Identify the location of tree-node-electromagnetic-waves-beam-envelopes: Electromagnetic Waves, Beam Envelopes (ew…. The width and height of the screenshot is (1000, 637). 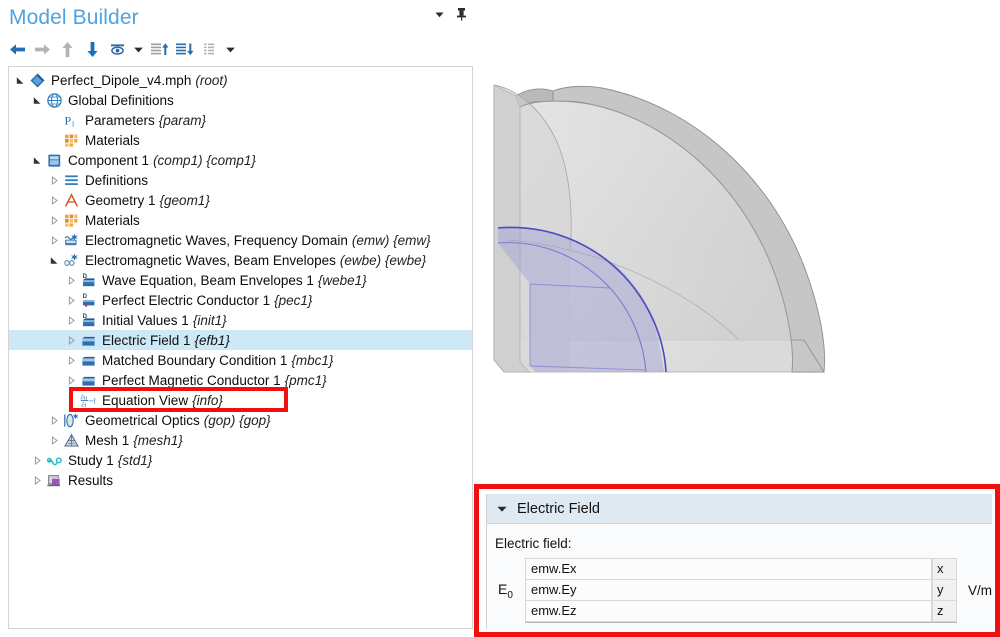
(240, 260).